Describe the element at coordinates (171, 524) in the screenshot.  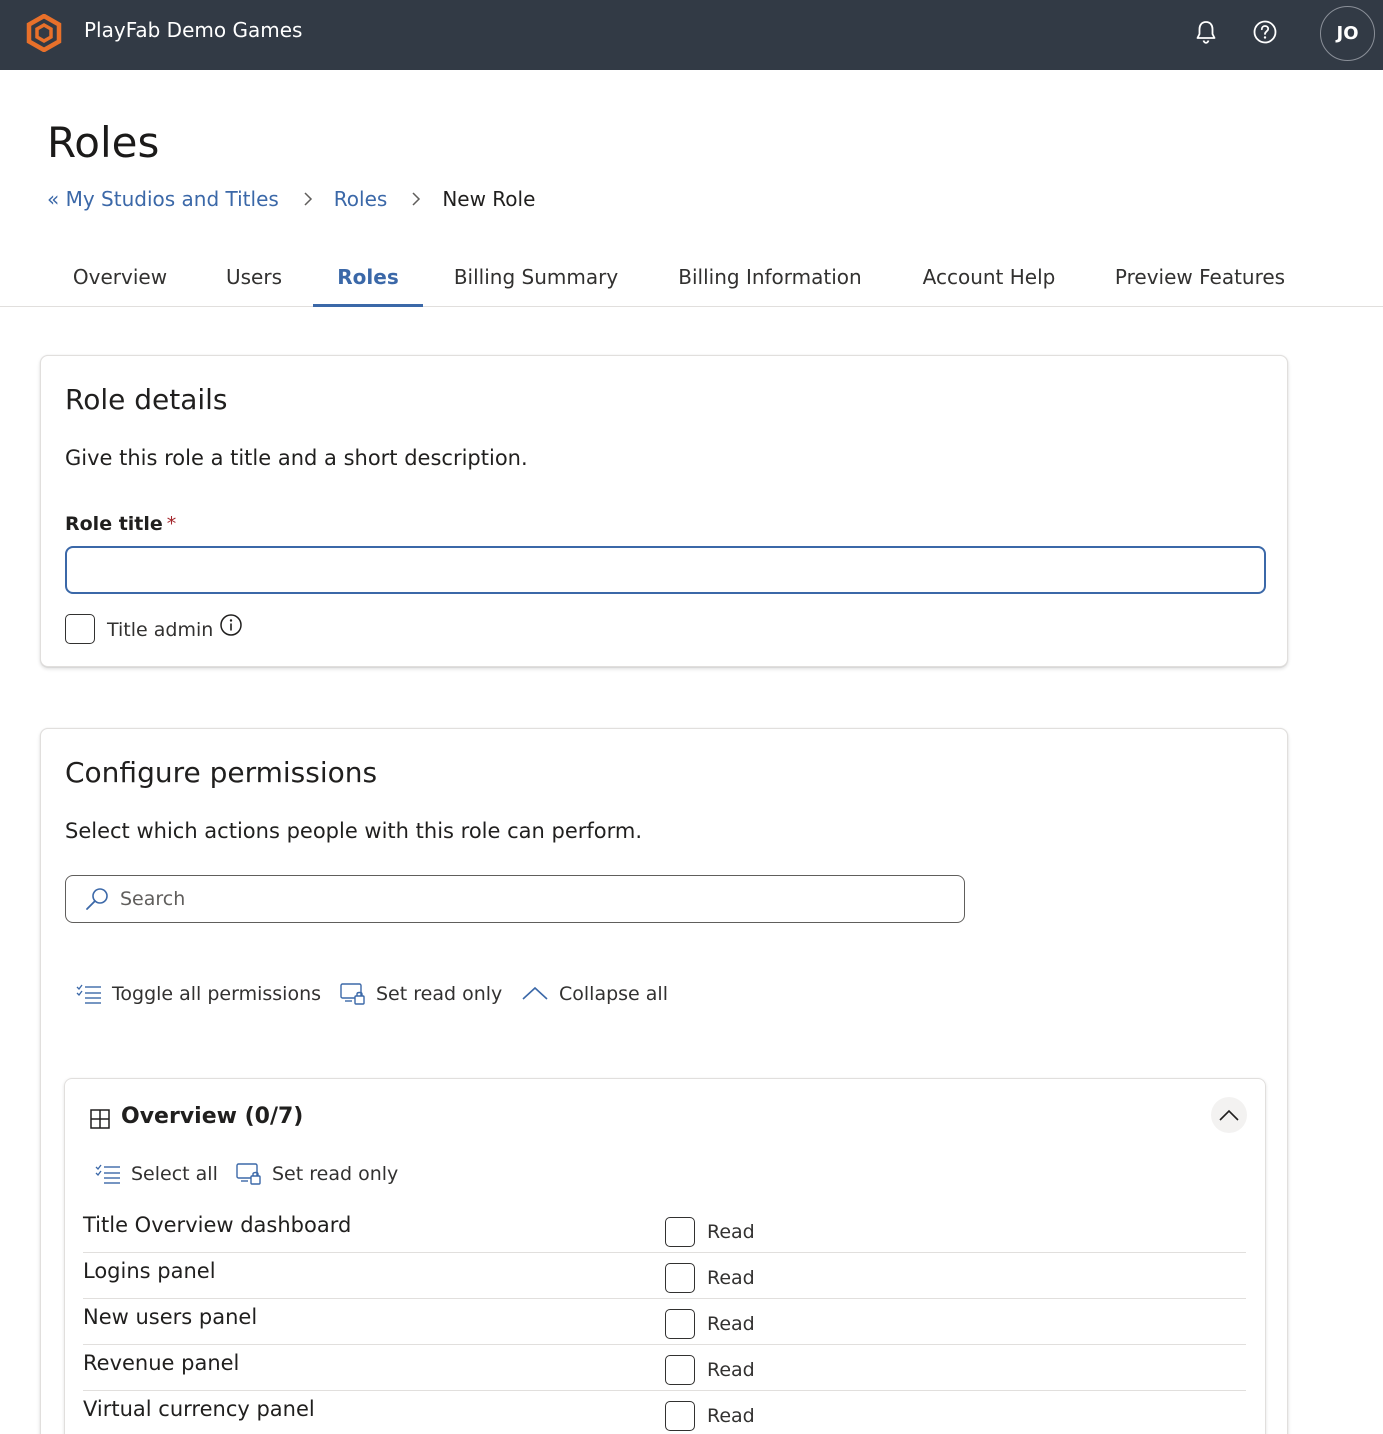
I see `required-mark: *` at that location.